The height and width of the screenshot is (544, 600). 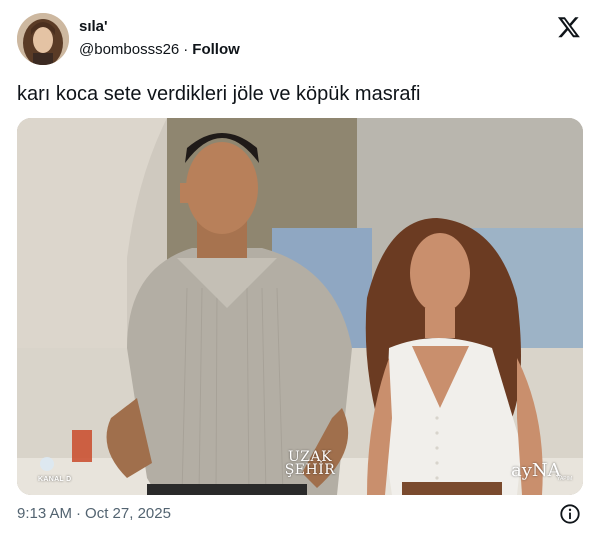 I want to click on follow-button: Follow, so click(x=216, y=49).